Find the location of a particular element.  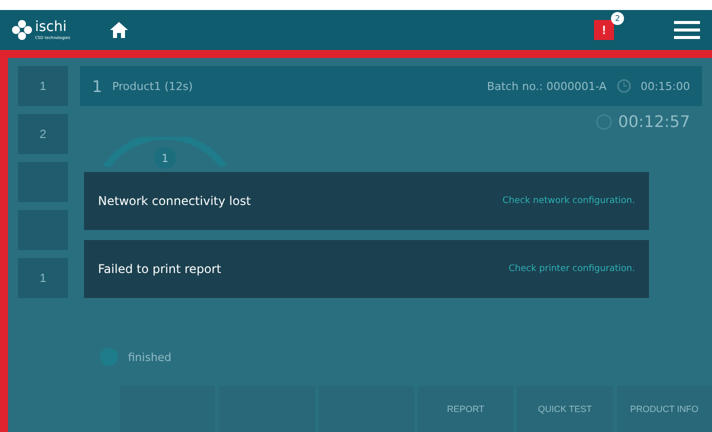

menu-button is located at coordinates (687, 30).